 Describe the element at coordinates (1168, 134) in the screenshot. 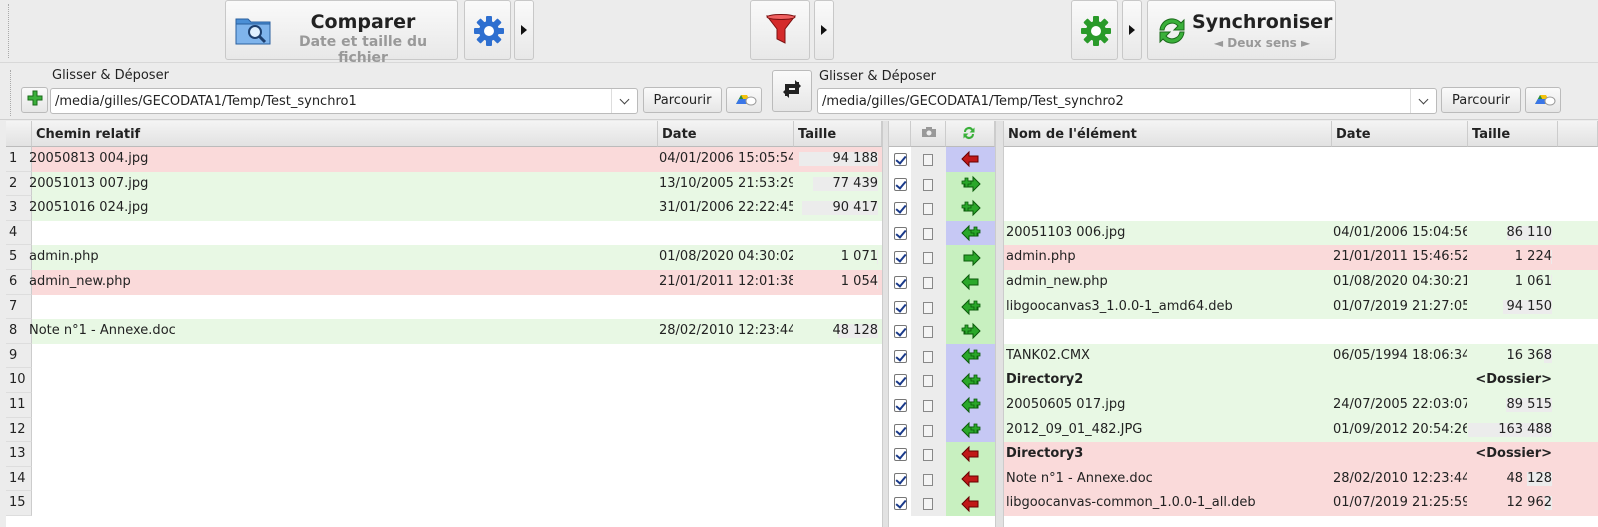

I see `right-column-name: Nom de l'élément` at that location.